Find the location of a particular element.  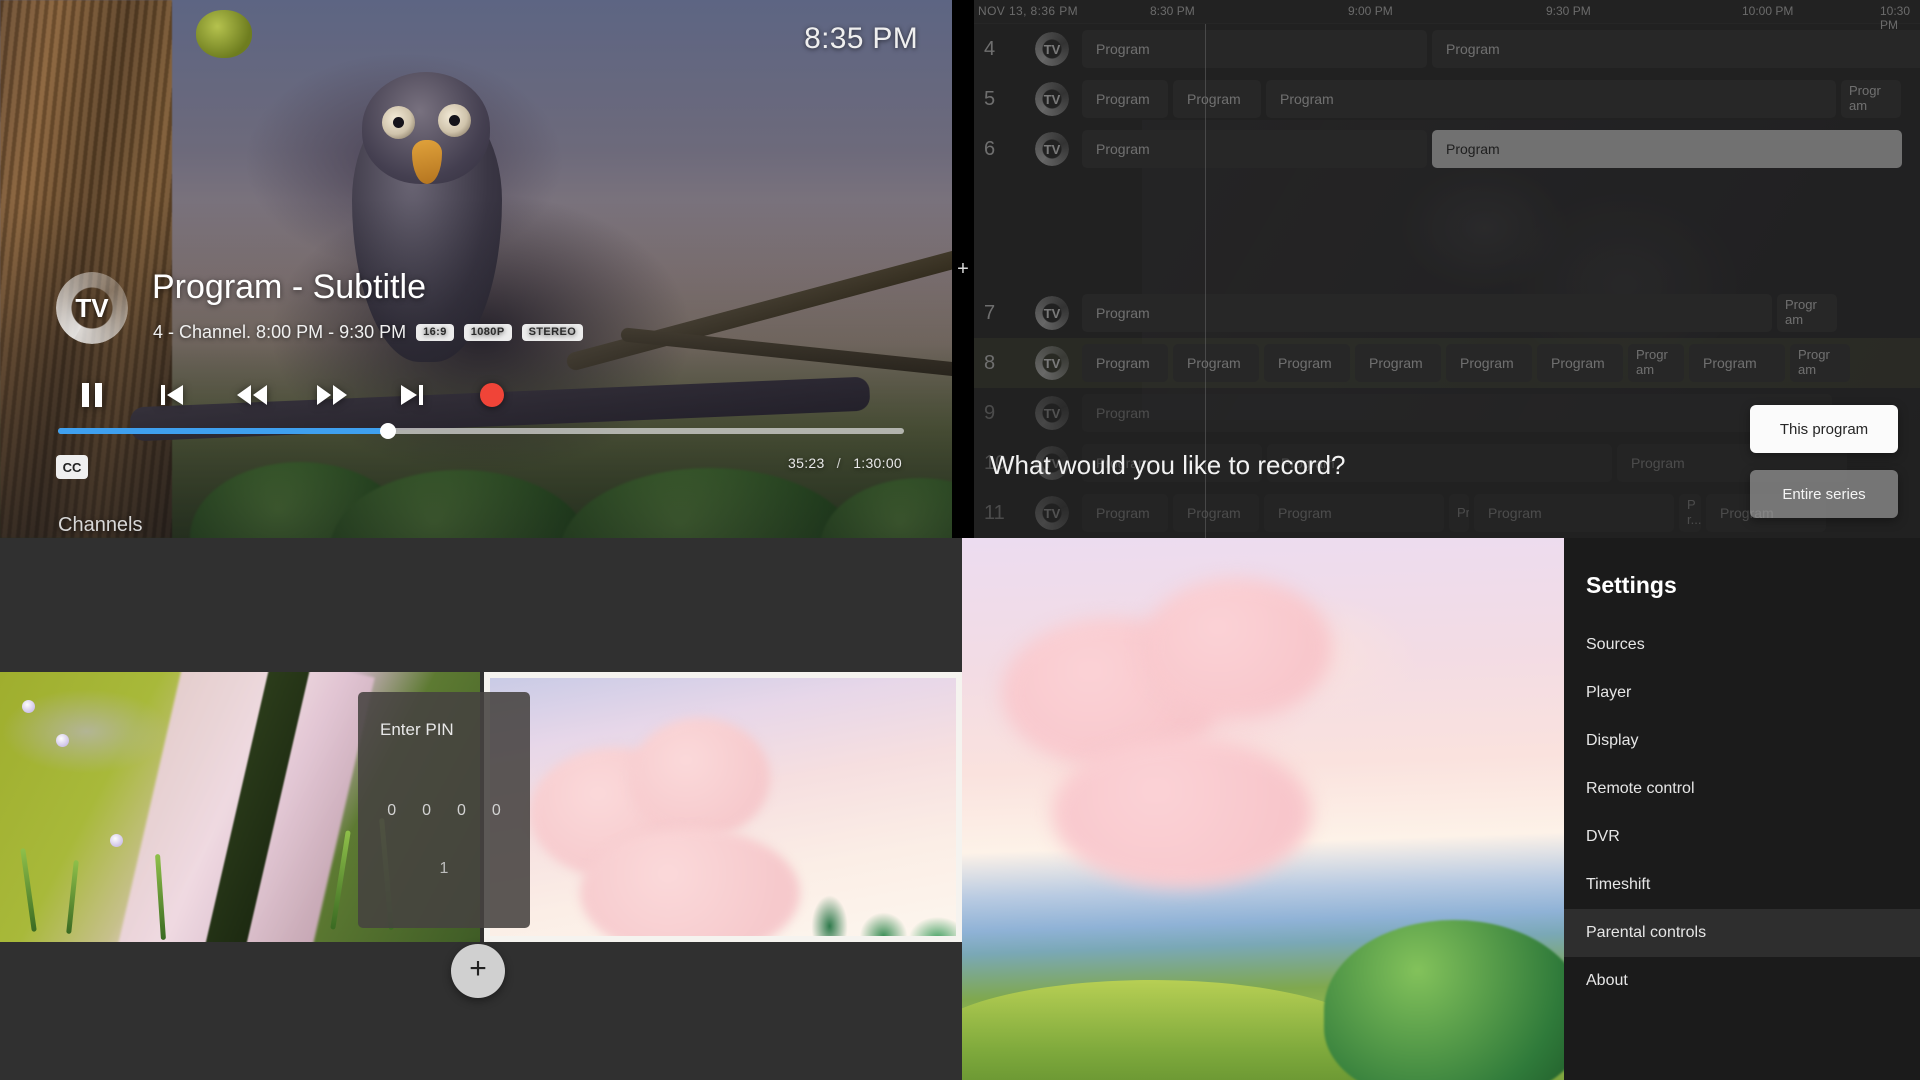

seek-thumb-handle is located at coordinates (387, 431).